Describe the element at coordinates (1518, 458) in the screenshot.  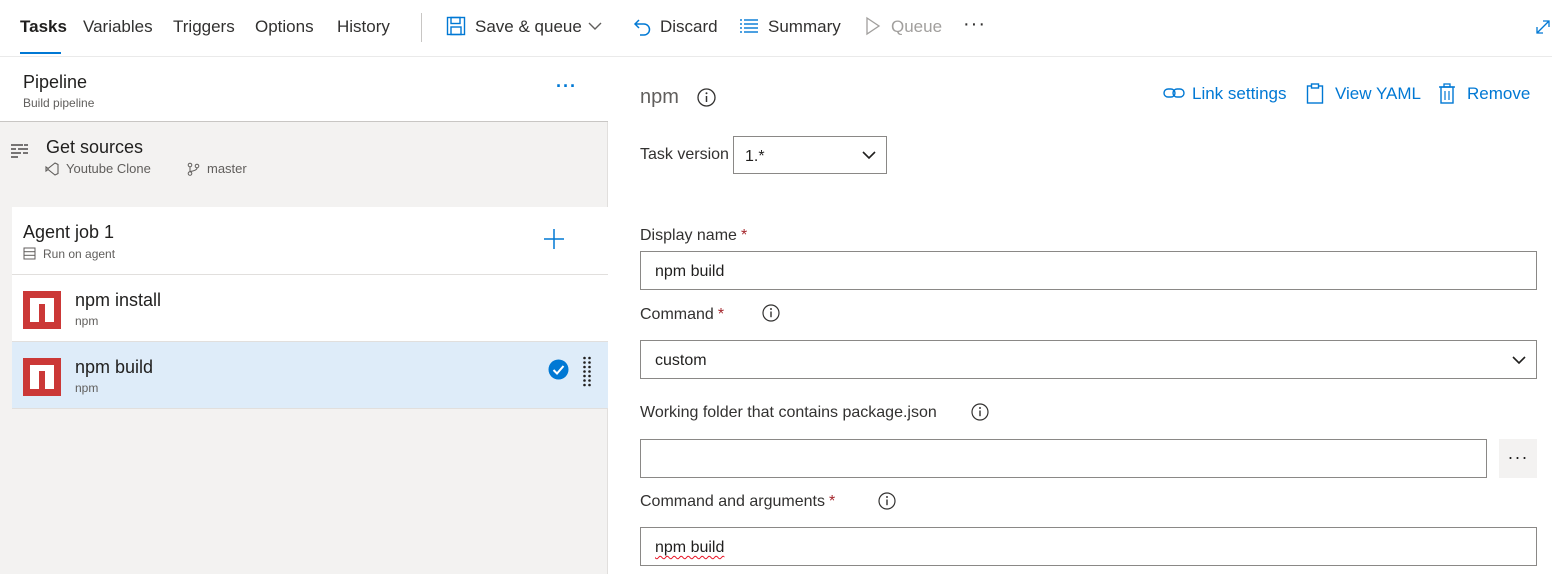
I see `browse-button: ···` at that location.